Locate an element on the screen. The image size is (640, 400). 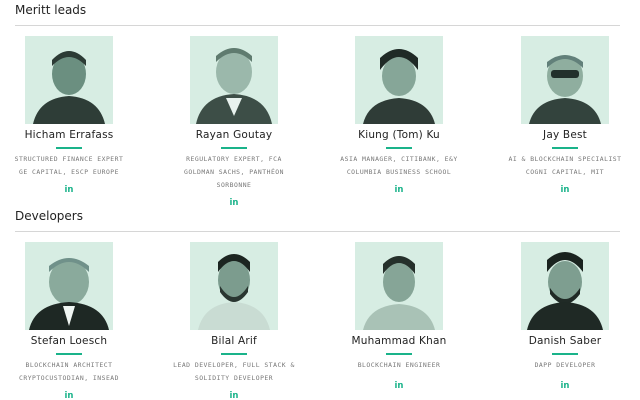
member-name: Hicham Errafass is located at coordinates (69, 135).